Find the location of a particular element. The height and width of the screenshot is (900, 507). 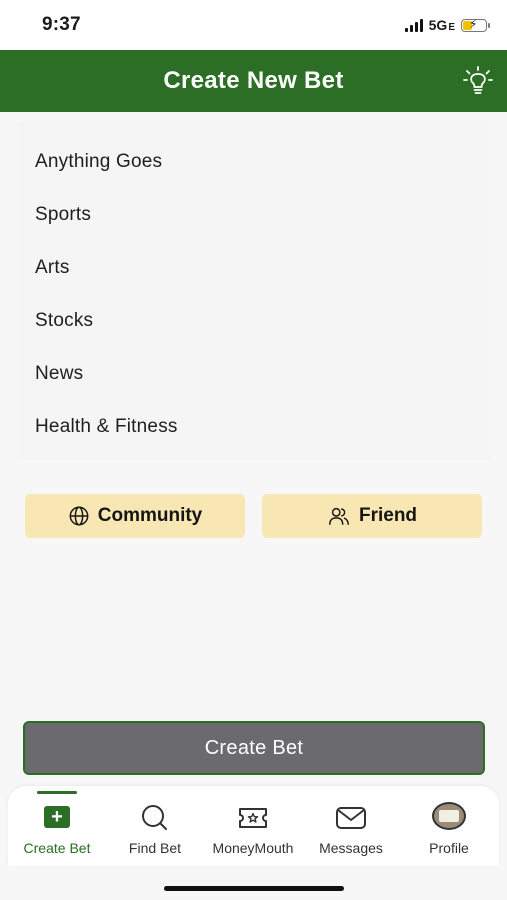

app-header: Create New Bet is located at coordinates (253, 81).